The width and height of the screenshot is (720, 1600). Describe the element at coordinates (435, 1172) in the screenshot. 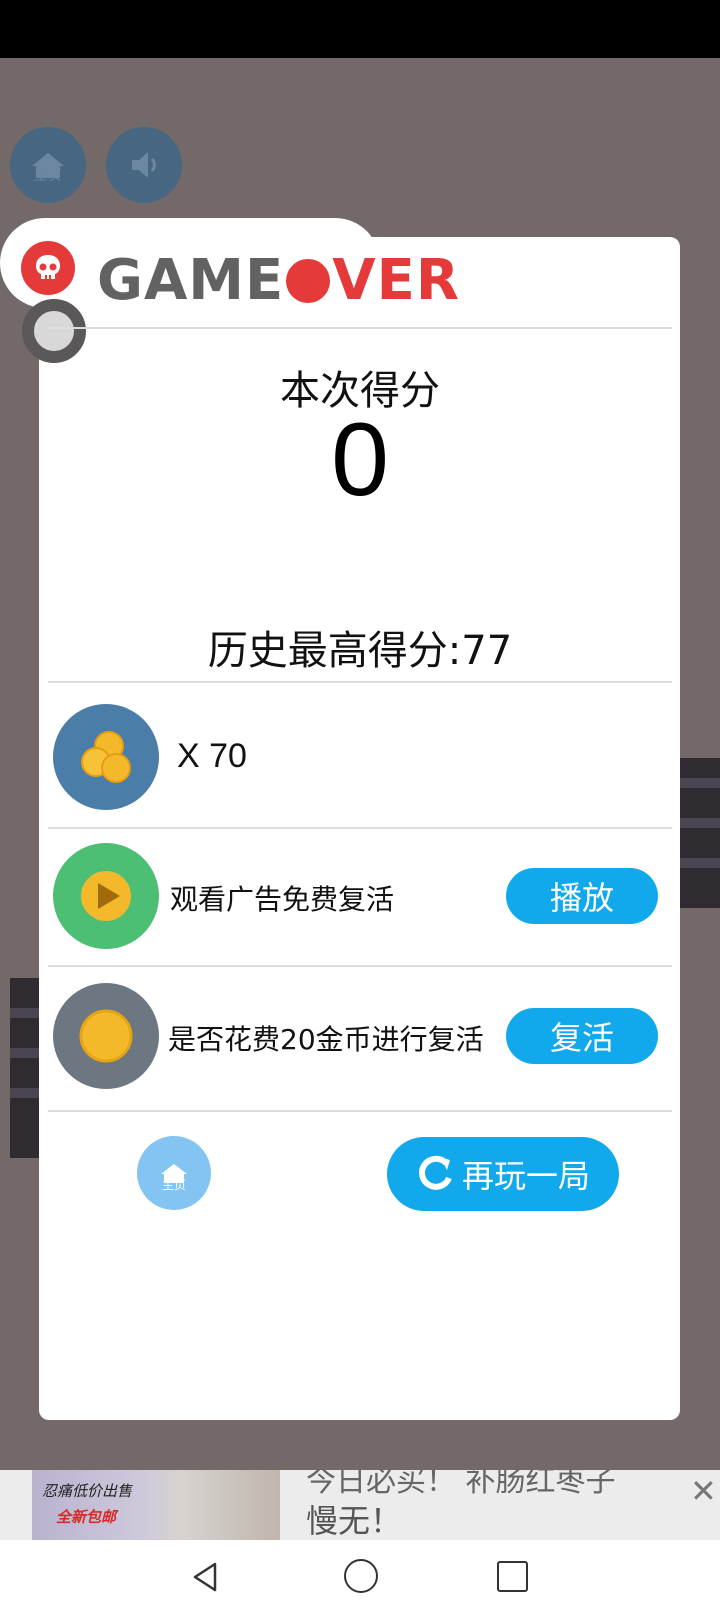

I see `replay-icon` at that location.